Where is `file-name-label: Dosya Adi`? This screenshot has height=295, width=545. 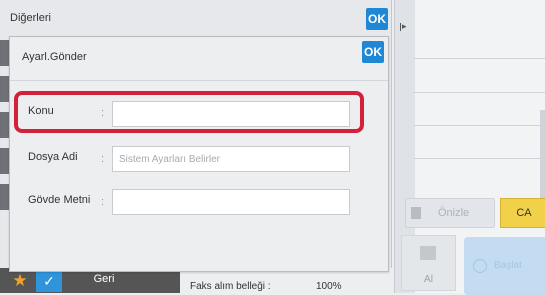
file-name-label: Dosya Adi is located at coordinates (53, 157).